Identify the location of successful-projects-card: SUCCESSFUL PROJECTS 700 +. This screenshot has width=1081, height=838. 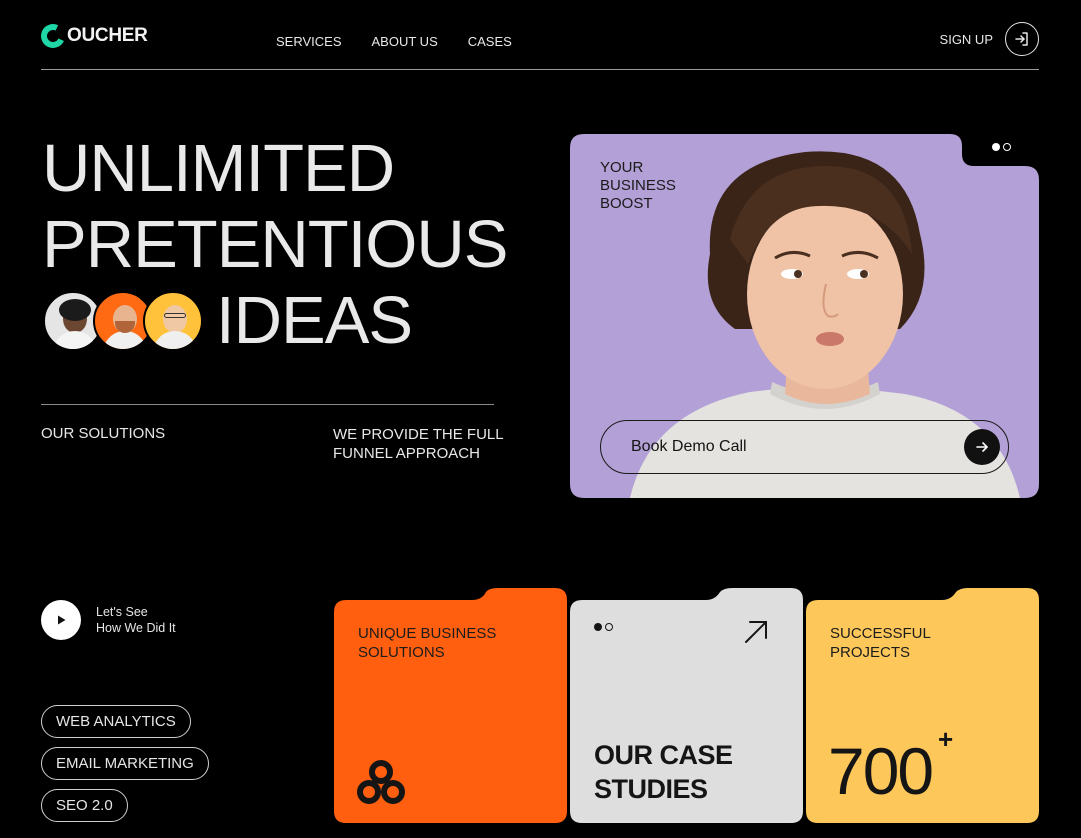
(922, 705).